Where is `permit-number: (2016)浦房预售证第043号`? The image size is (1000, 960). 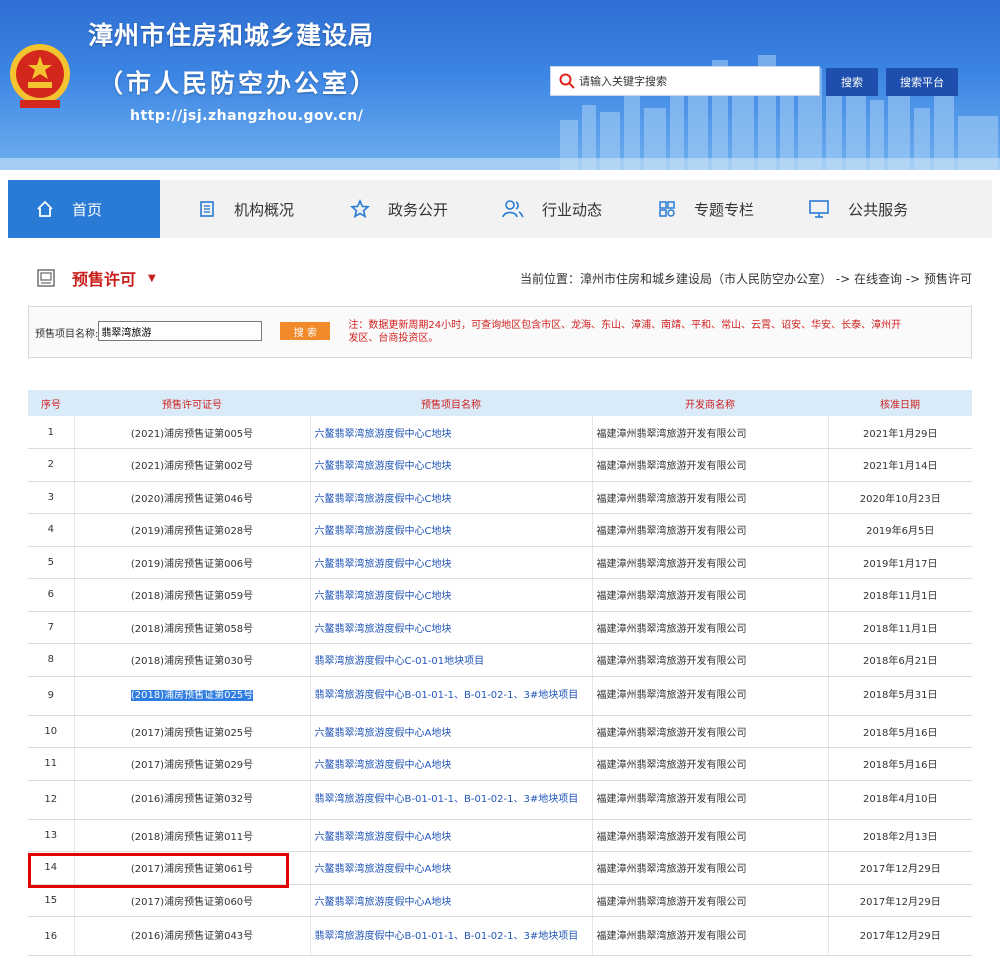 permit-number: (2016)浦房预售证第043号 is located at coordinates (191, 936).